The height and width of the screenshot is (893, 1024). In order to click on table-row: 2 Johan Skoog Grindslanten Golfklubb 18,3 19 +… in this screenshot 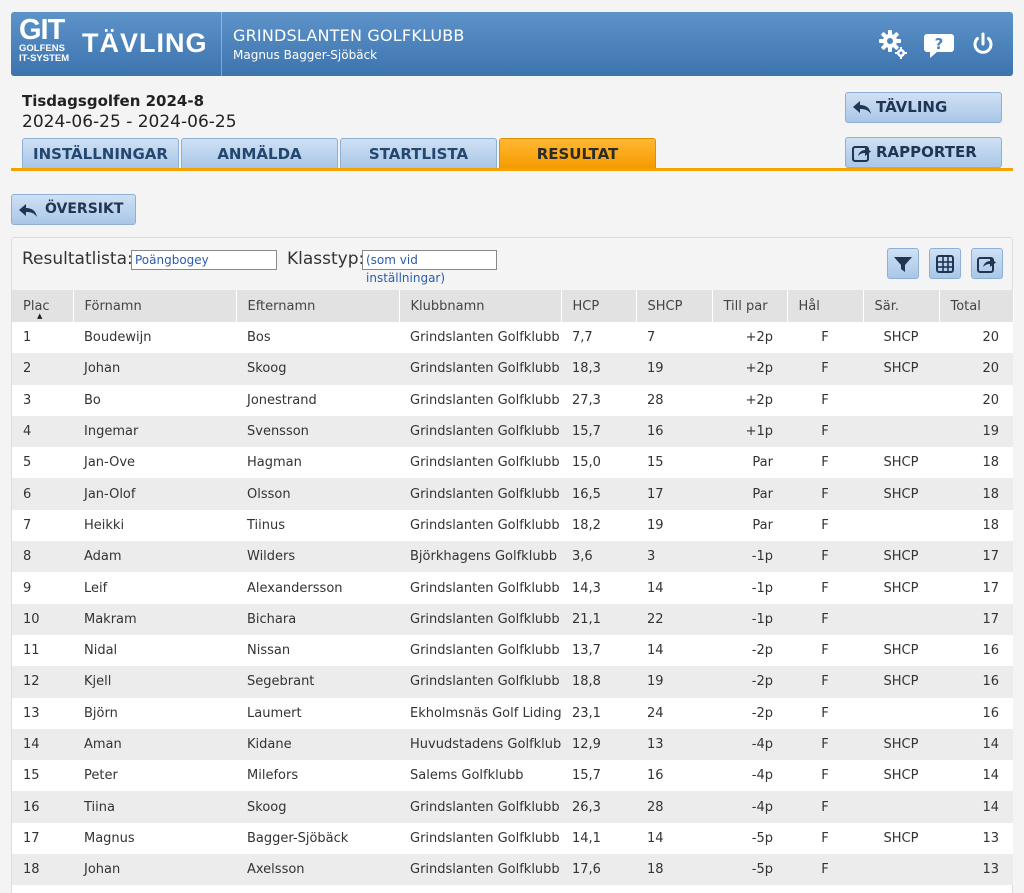, I will do `click(512, 369)`.